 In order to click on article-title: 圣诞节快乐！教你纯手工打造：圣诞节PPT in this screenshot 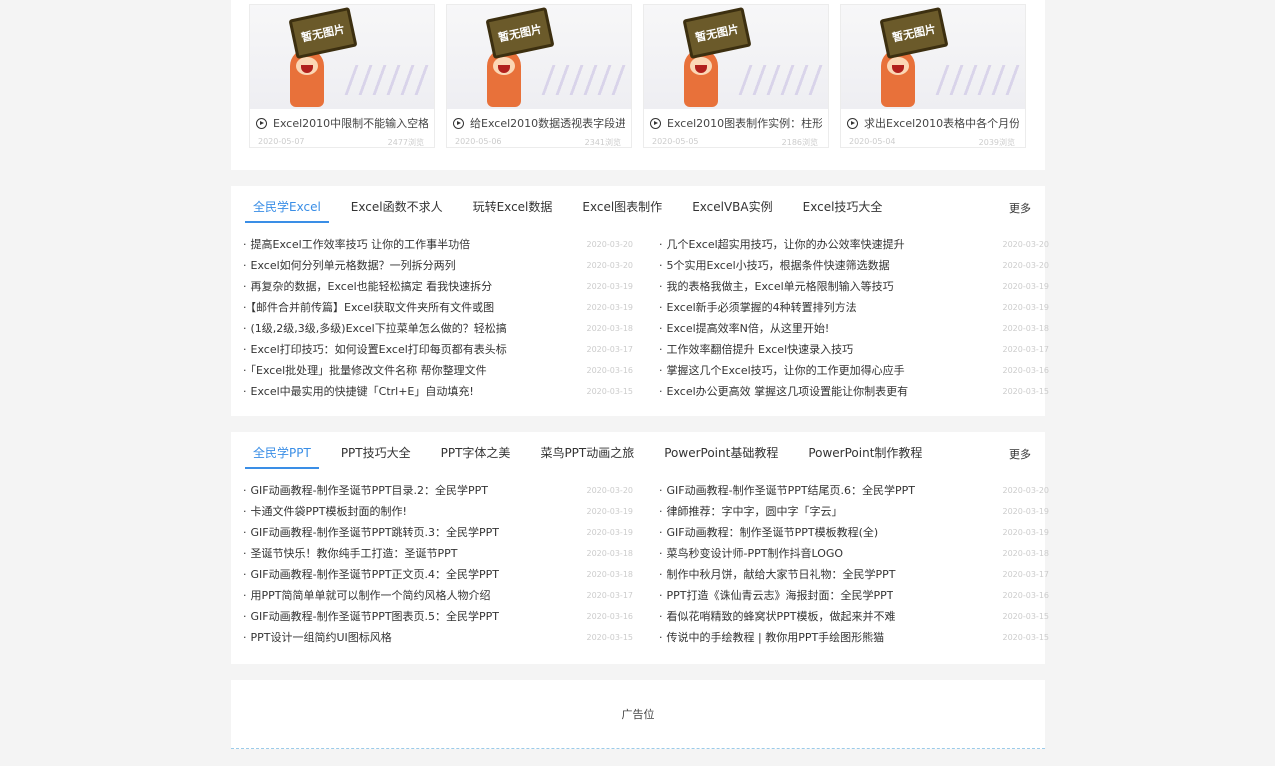, I will do `click(350, 553)`.